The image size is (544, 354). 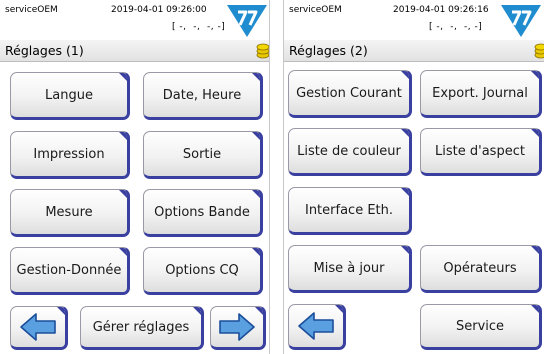 I want to click on date-time-button: Date, Heure, so click(x=203, y=96).